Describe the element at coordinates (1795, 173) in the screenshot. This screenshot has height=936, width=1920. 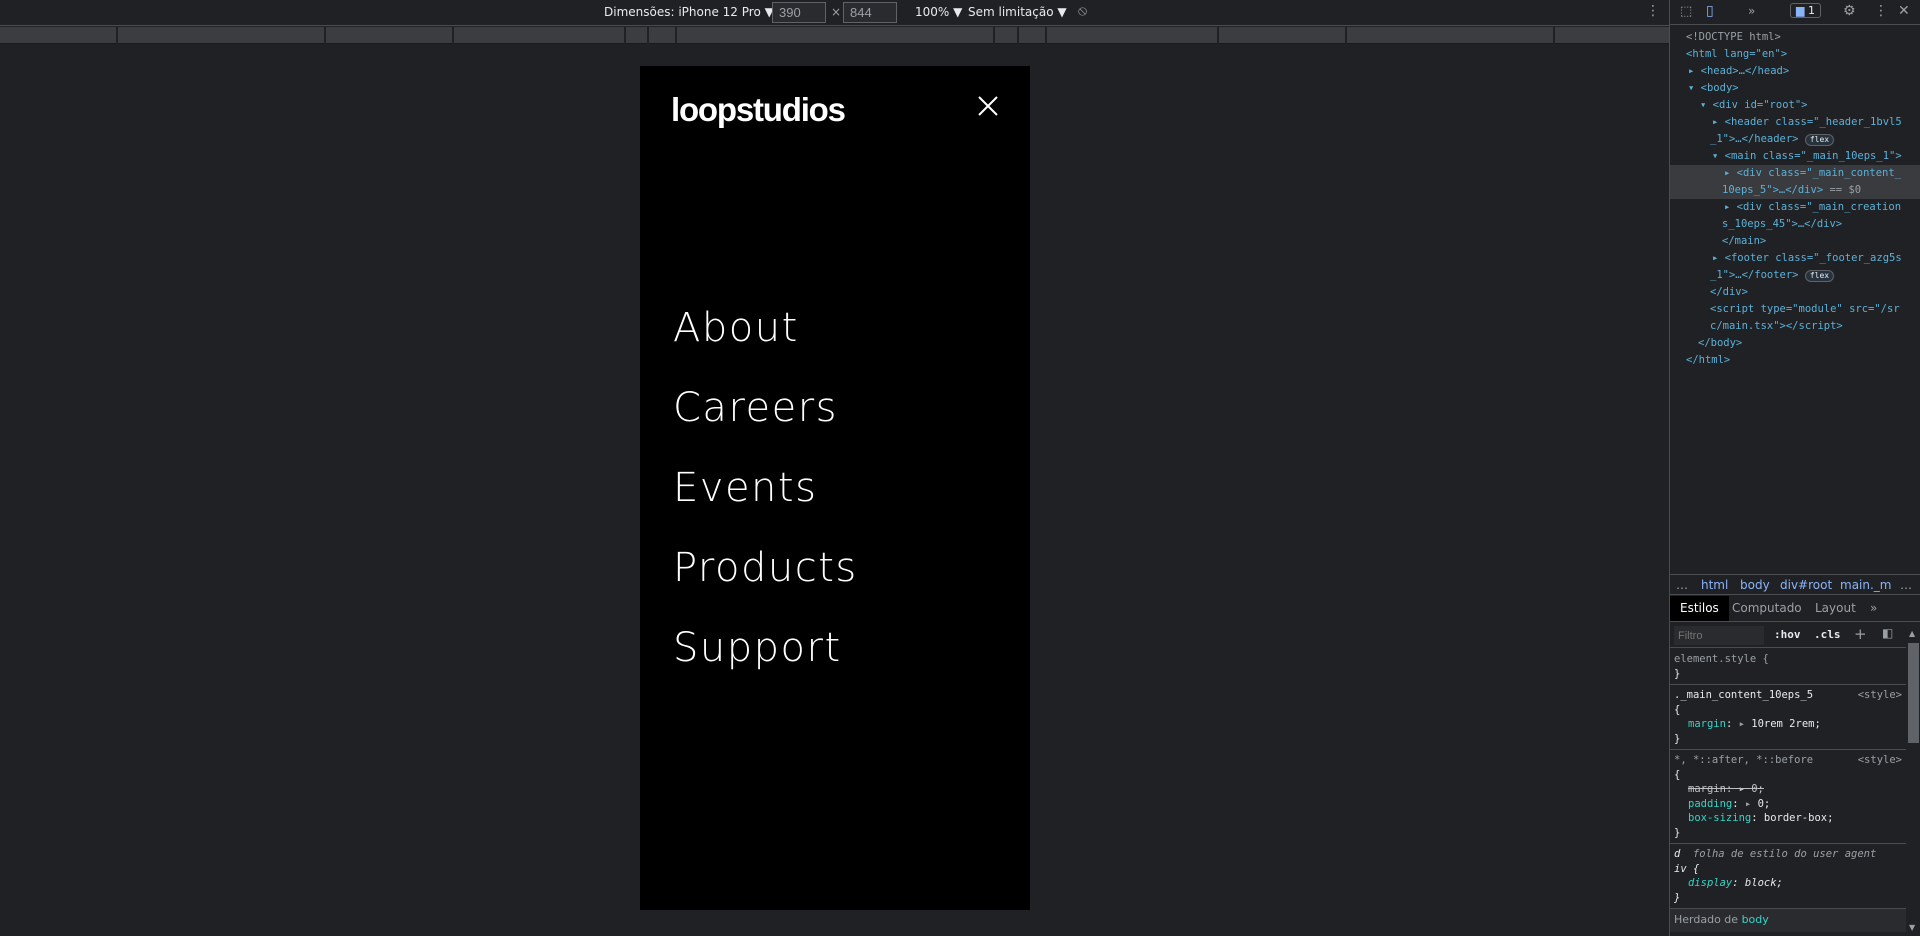
I see `tree-node-selected: ▸ <div class="_main_content_` at that location.